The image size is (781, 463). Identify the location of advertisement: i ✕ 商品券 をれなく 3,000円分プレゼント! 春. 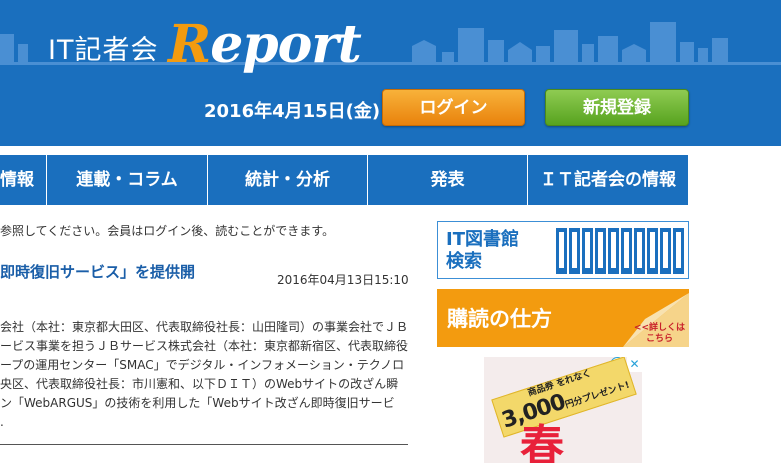
(563, 410).